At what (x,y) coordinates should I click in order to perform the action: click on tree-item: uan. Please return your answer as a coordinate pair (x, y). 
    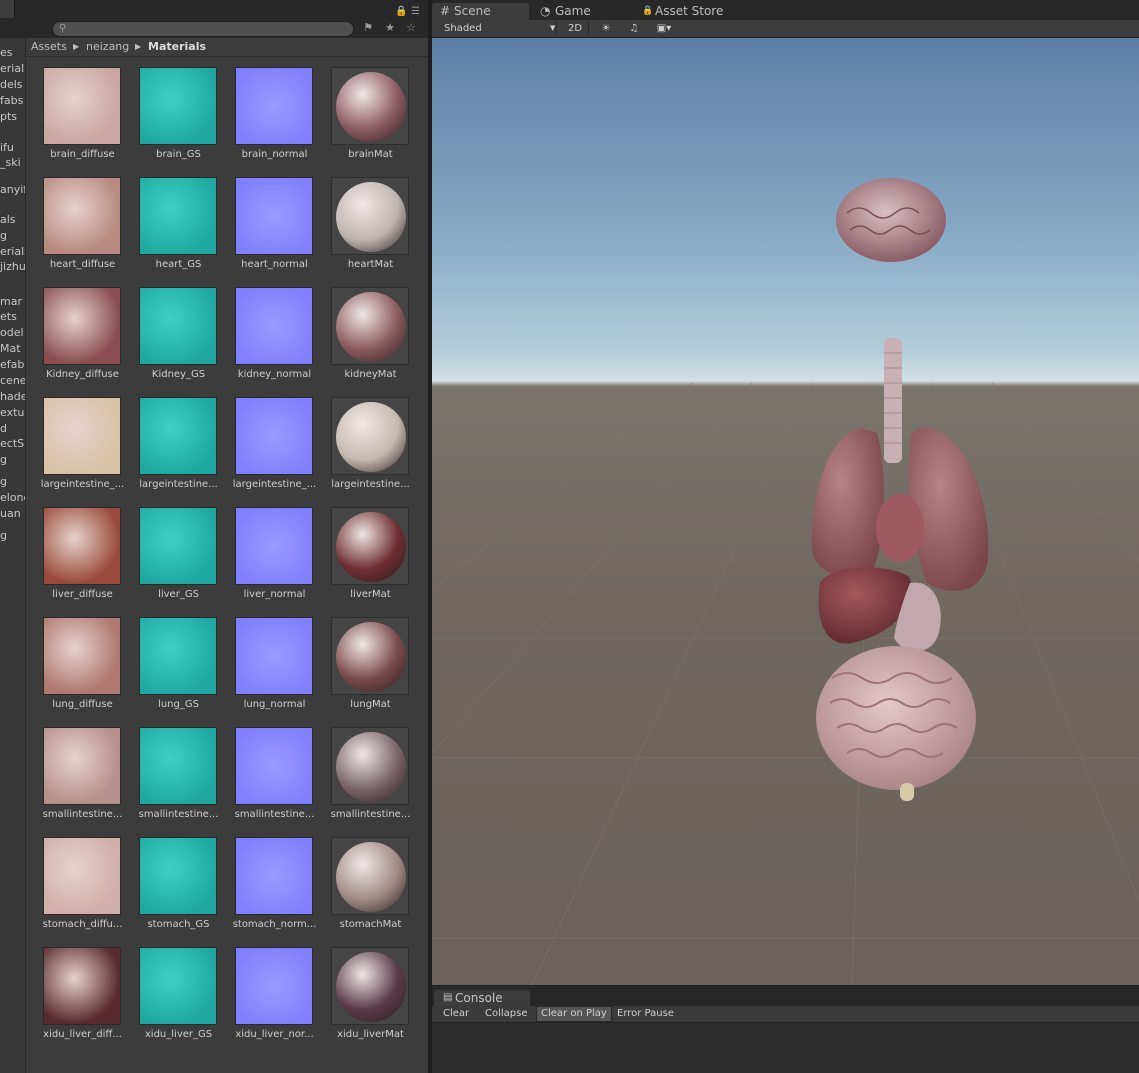
    Looking at the image, I should click on (12, 513).